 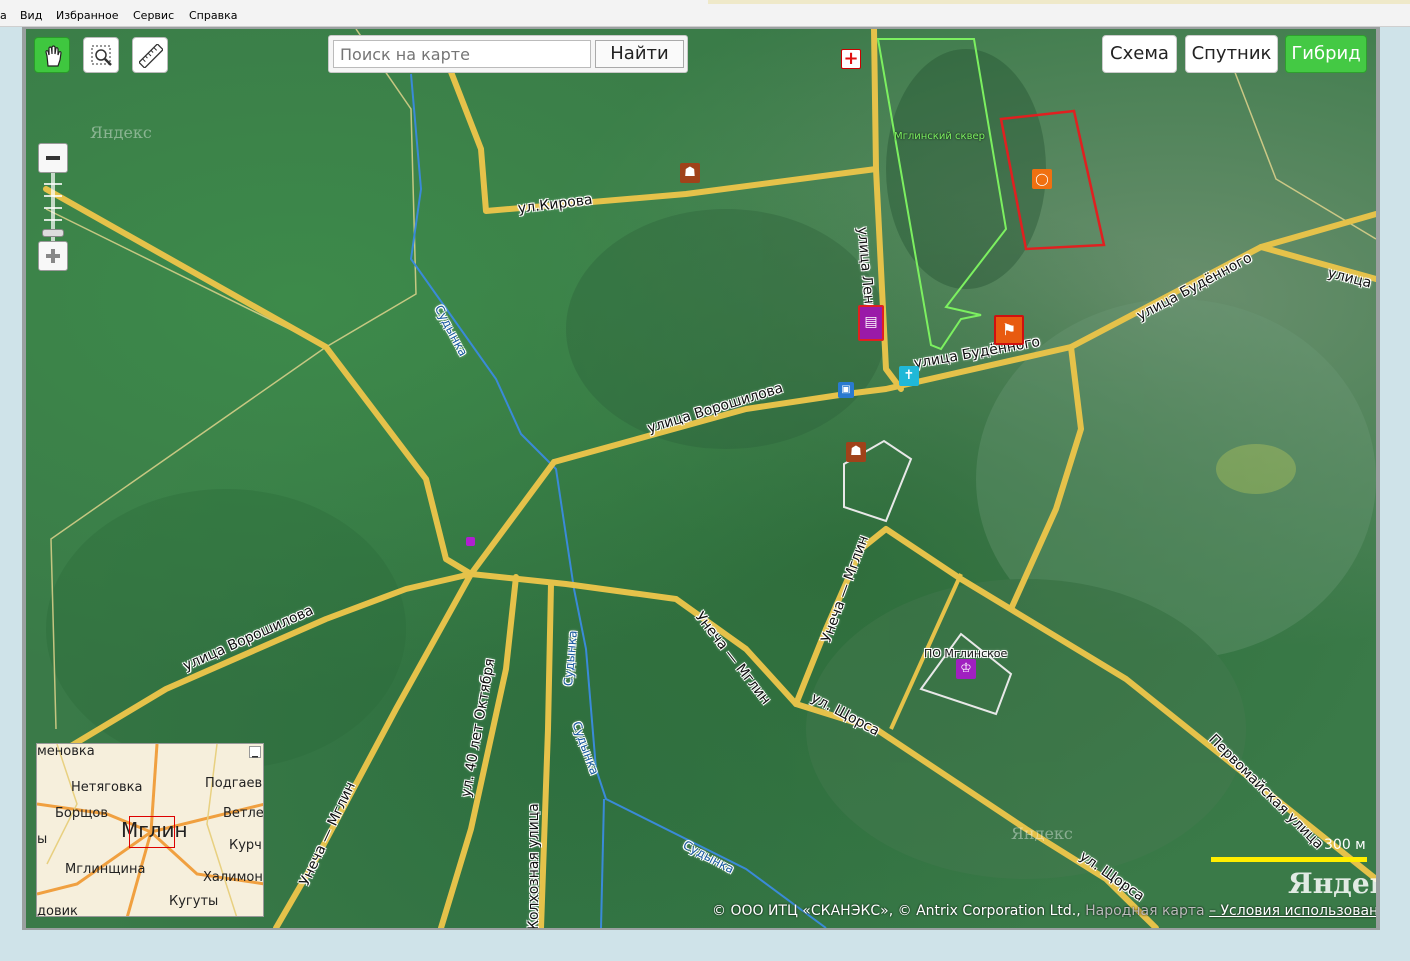 What do you see at coordinates (534, 865) in the screenshot?
I see `street-label-kolkhoznaya: Колхозная улица` at bounding box center [534, 865].